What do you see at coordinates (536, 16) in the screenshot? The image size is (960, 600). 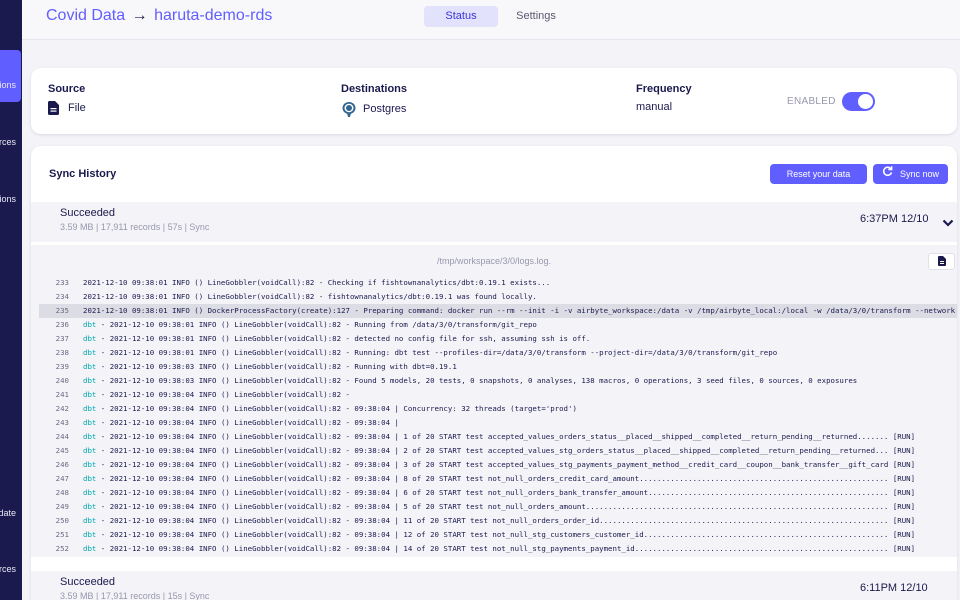 I see `tab-settings: Settings` at bounding box center [536, 16].